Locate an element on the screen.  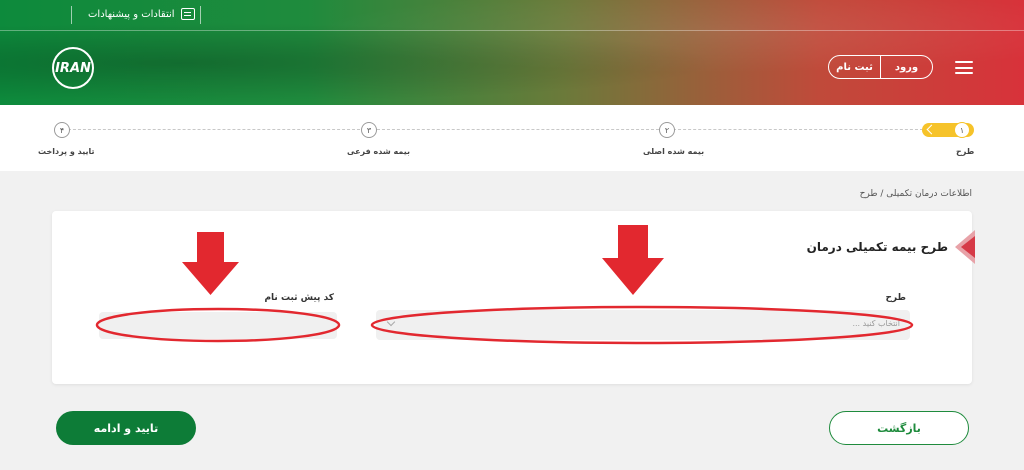
login-button: ورود is located at coordinates (906, 67).